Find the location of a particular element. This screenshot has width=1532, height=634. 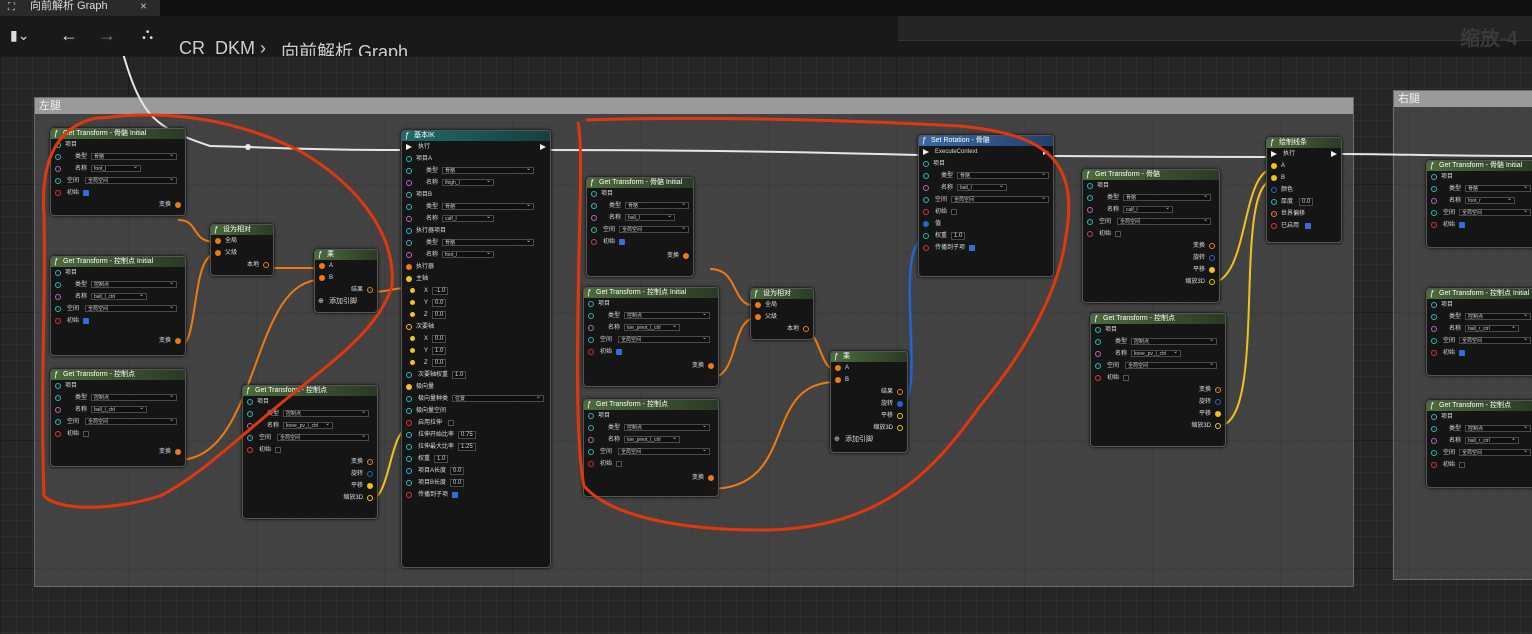

x-pin is located at coordinates (412, 290).